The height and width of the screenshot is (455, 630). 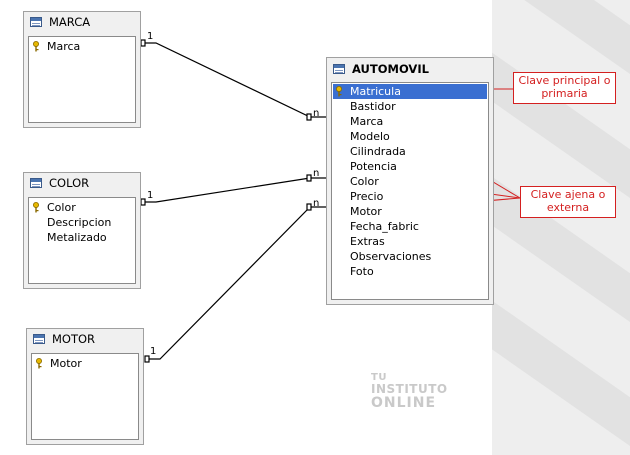 I want to click on field-motor-fk: Motor, so click(x=366, y=211).